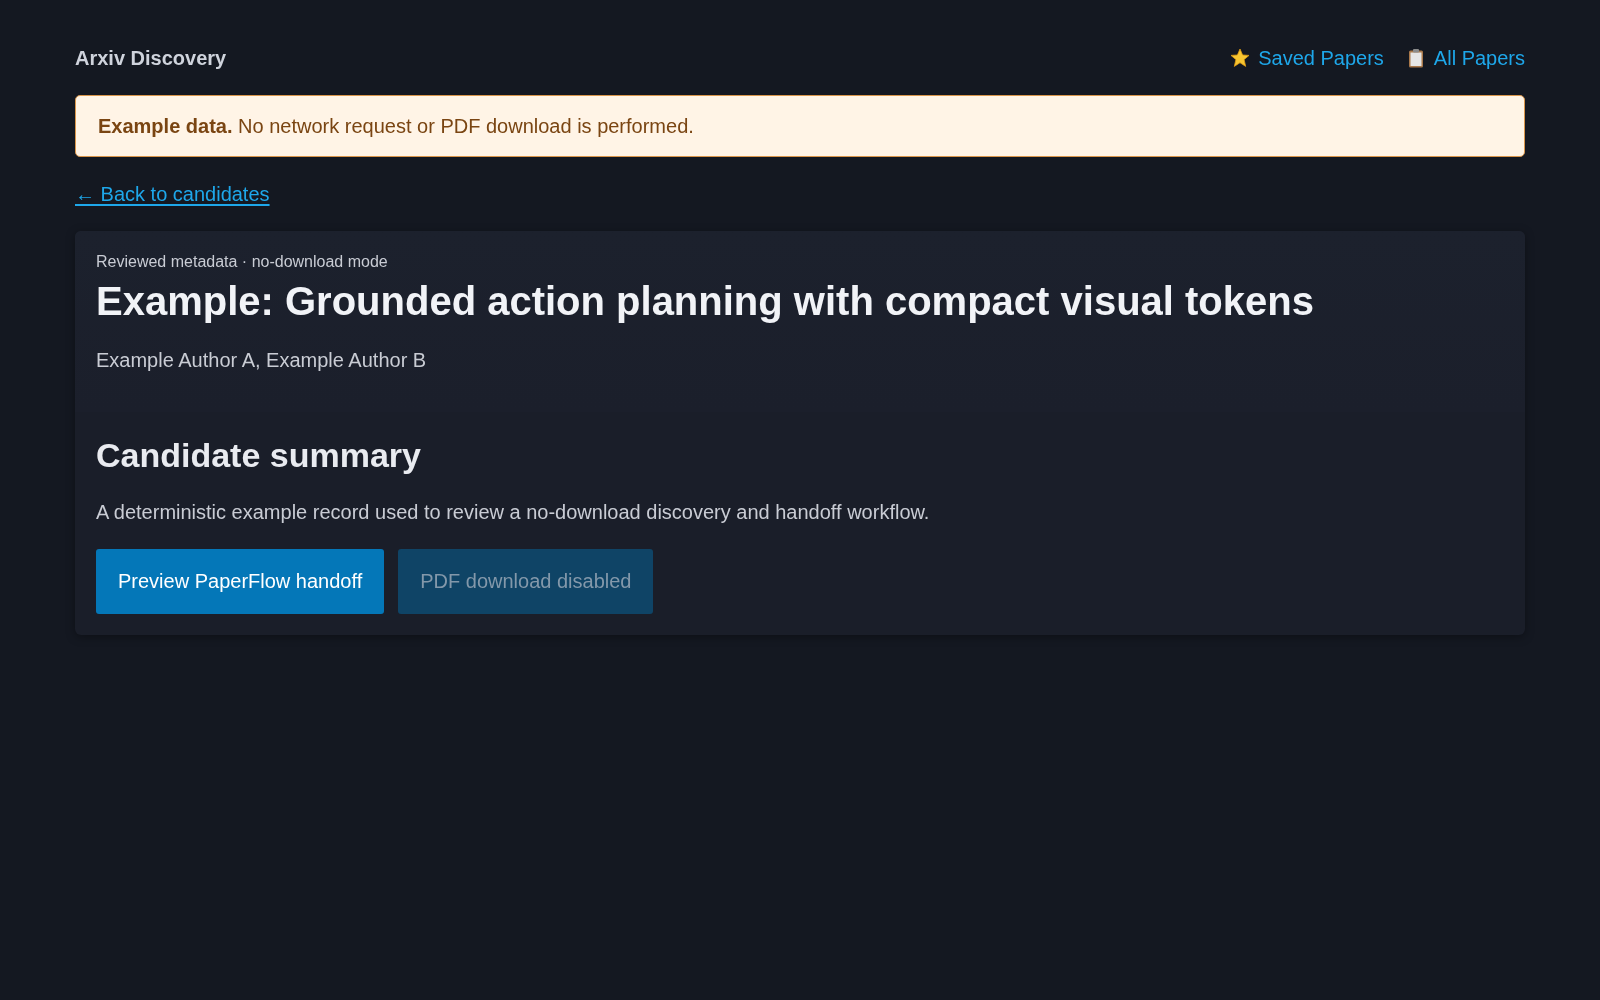 The width and height of the screenshot is (1600, 1000). Describe the element at coordinates (240, 581) in the screenshot. I see `primary-button: Preview PaperFlow handoff` at that location.